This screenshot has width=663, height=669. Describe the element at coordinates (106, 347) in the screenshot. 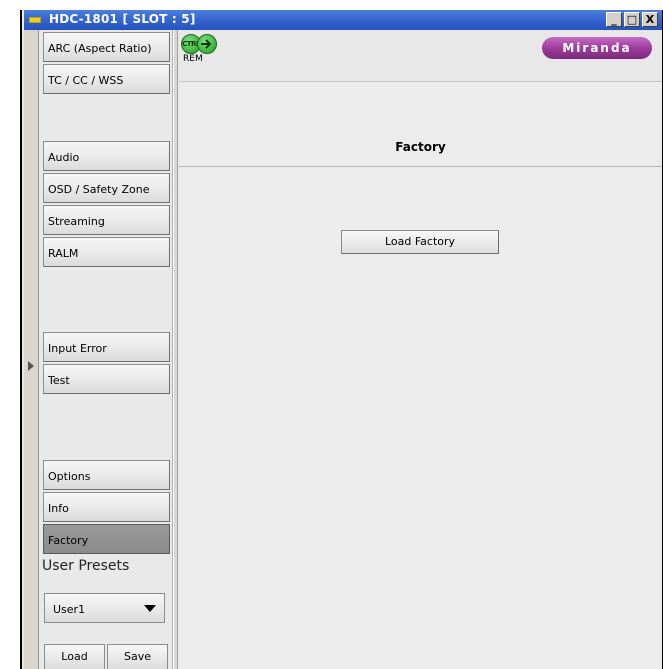

I see `sidebar-item-input-error: Input Error` at that location.